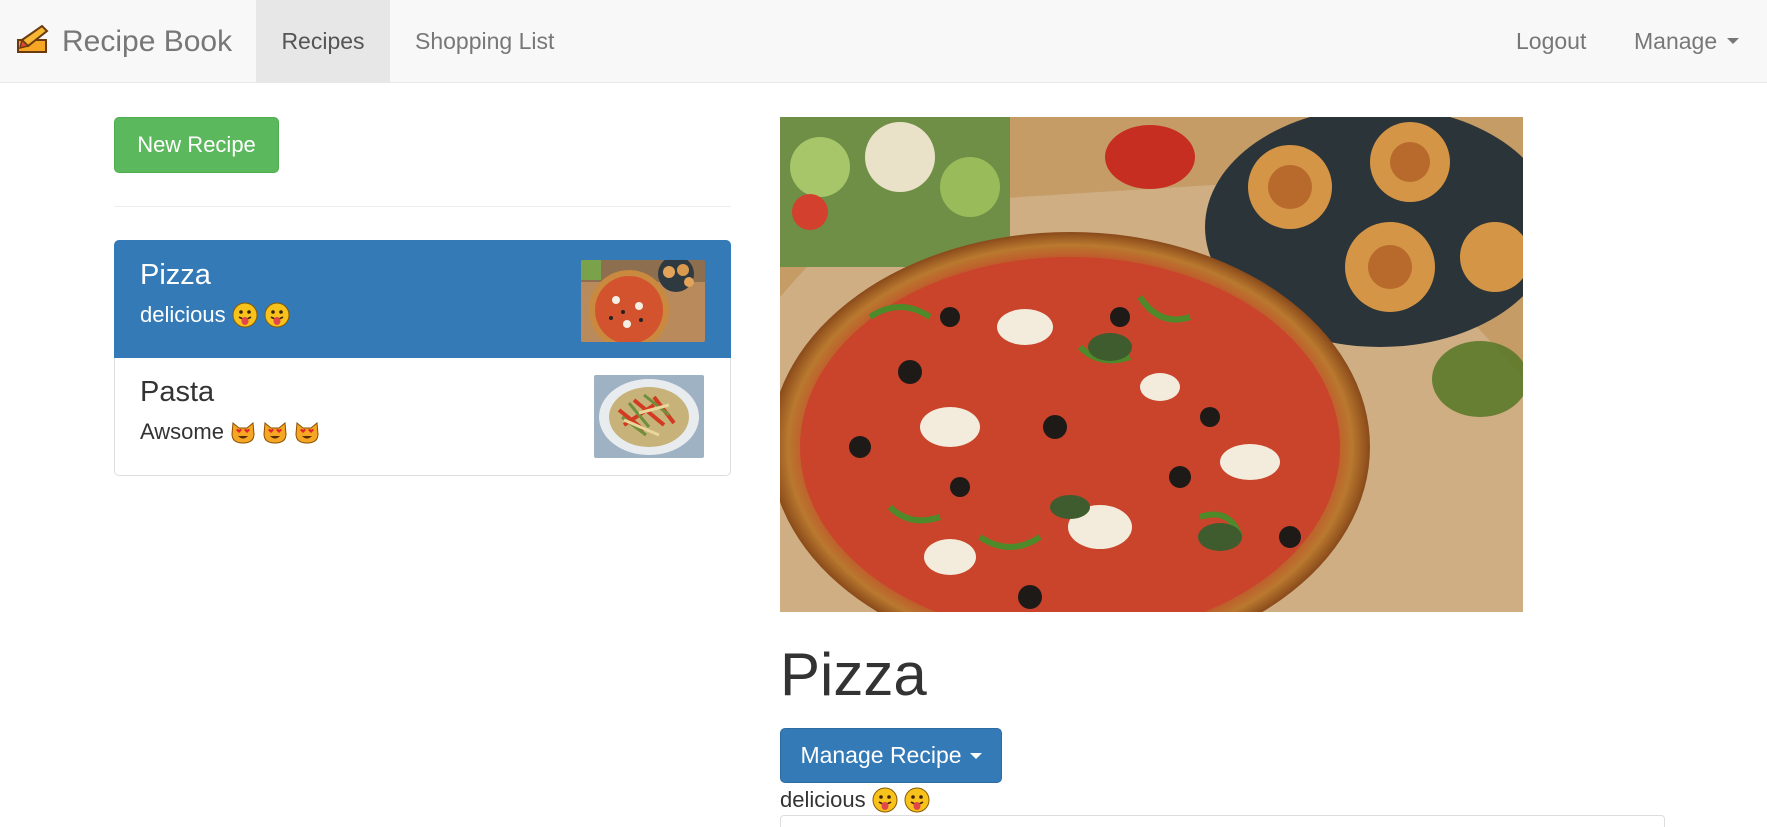 The height and width of the screenshot is (827, 1767). I want to click on pencil-logo-icon, so click(33, 41).